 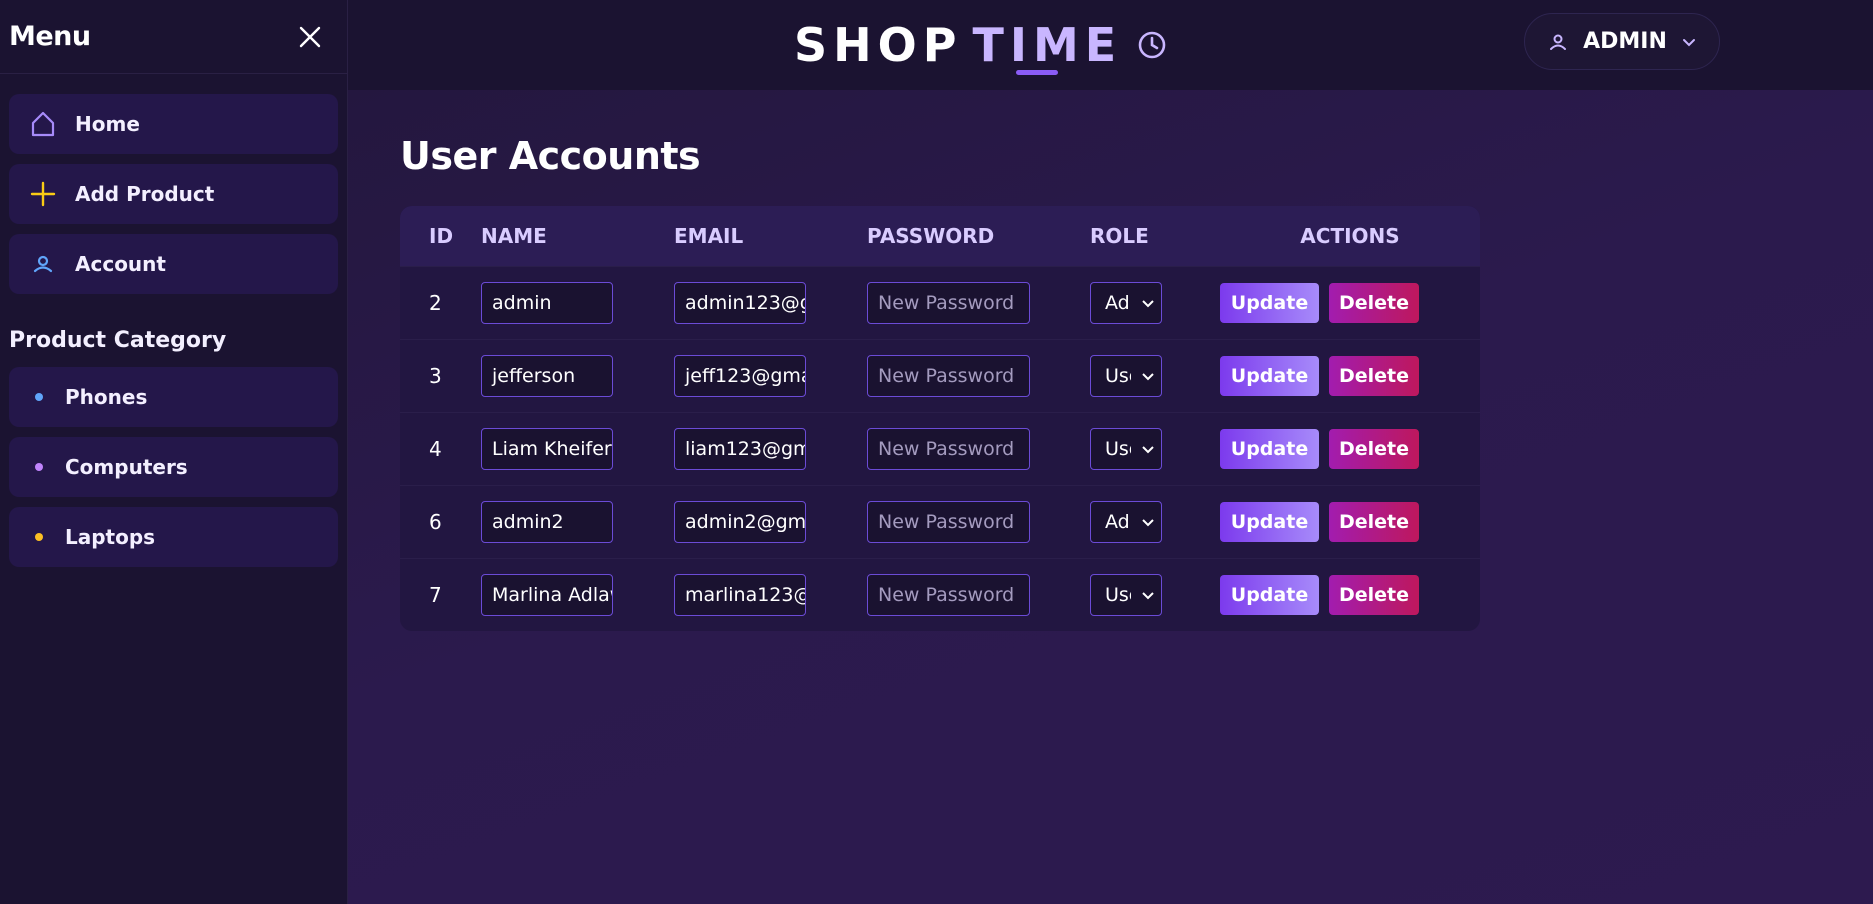 I want to click on sidebar-nav: Home Add Product Account, so click(x=173, y=184).